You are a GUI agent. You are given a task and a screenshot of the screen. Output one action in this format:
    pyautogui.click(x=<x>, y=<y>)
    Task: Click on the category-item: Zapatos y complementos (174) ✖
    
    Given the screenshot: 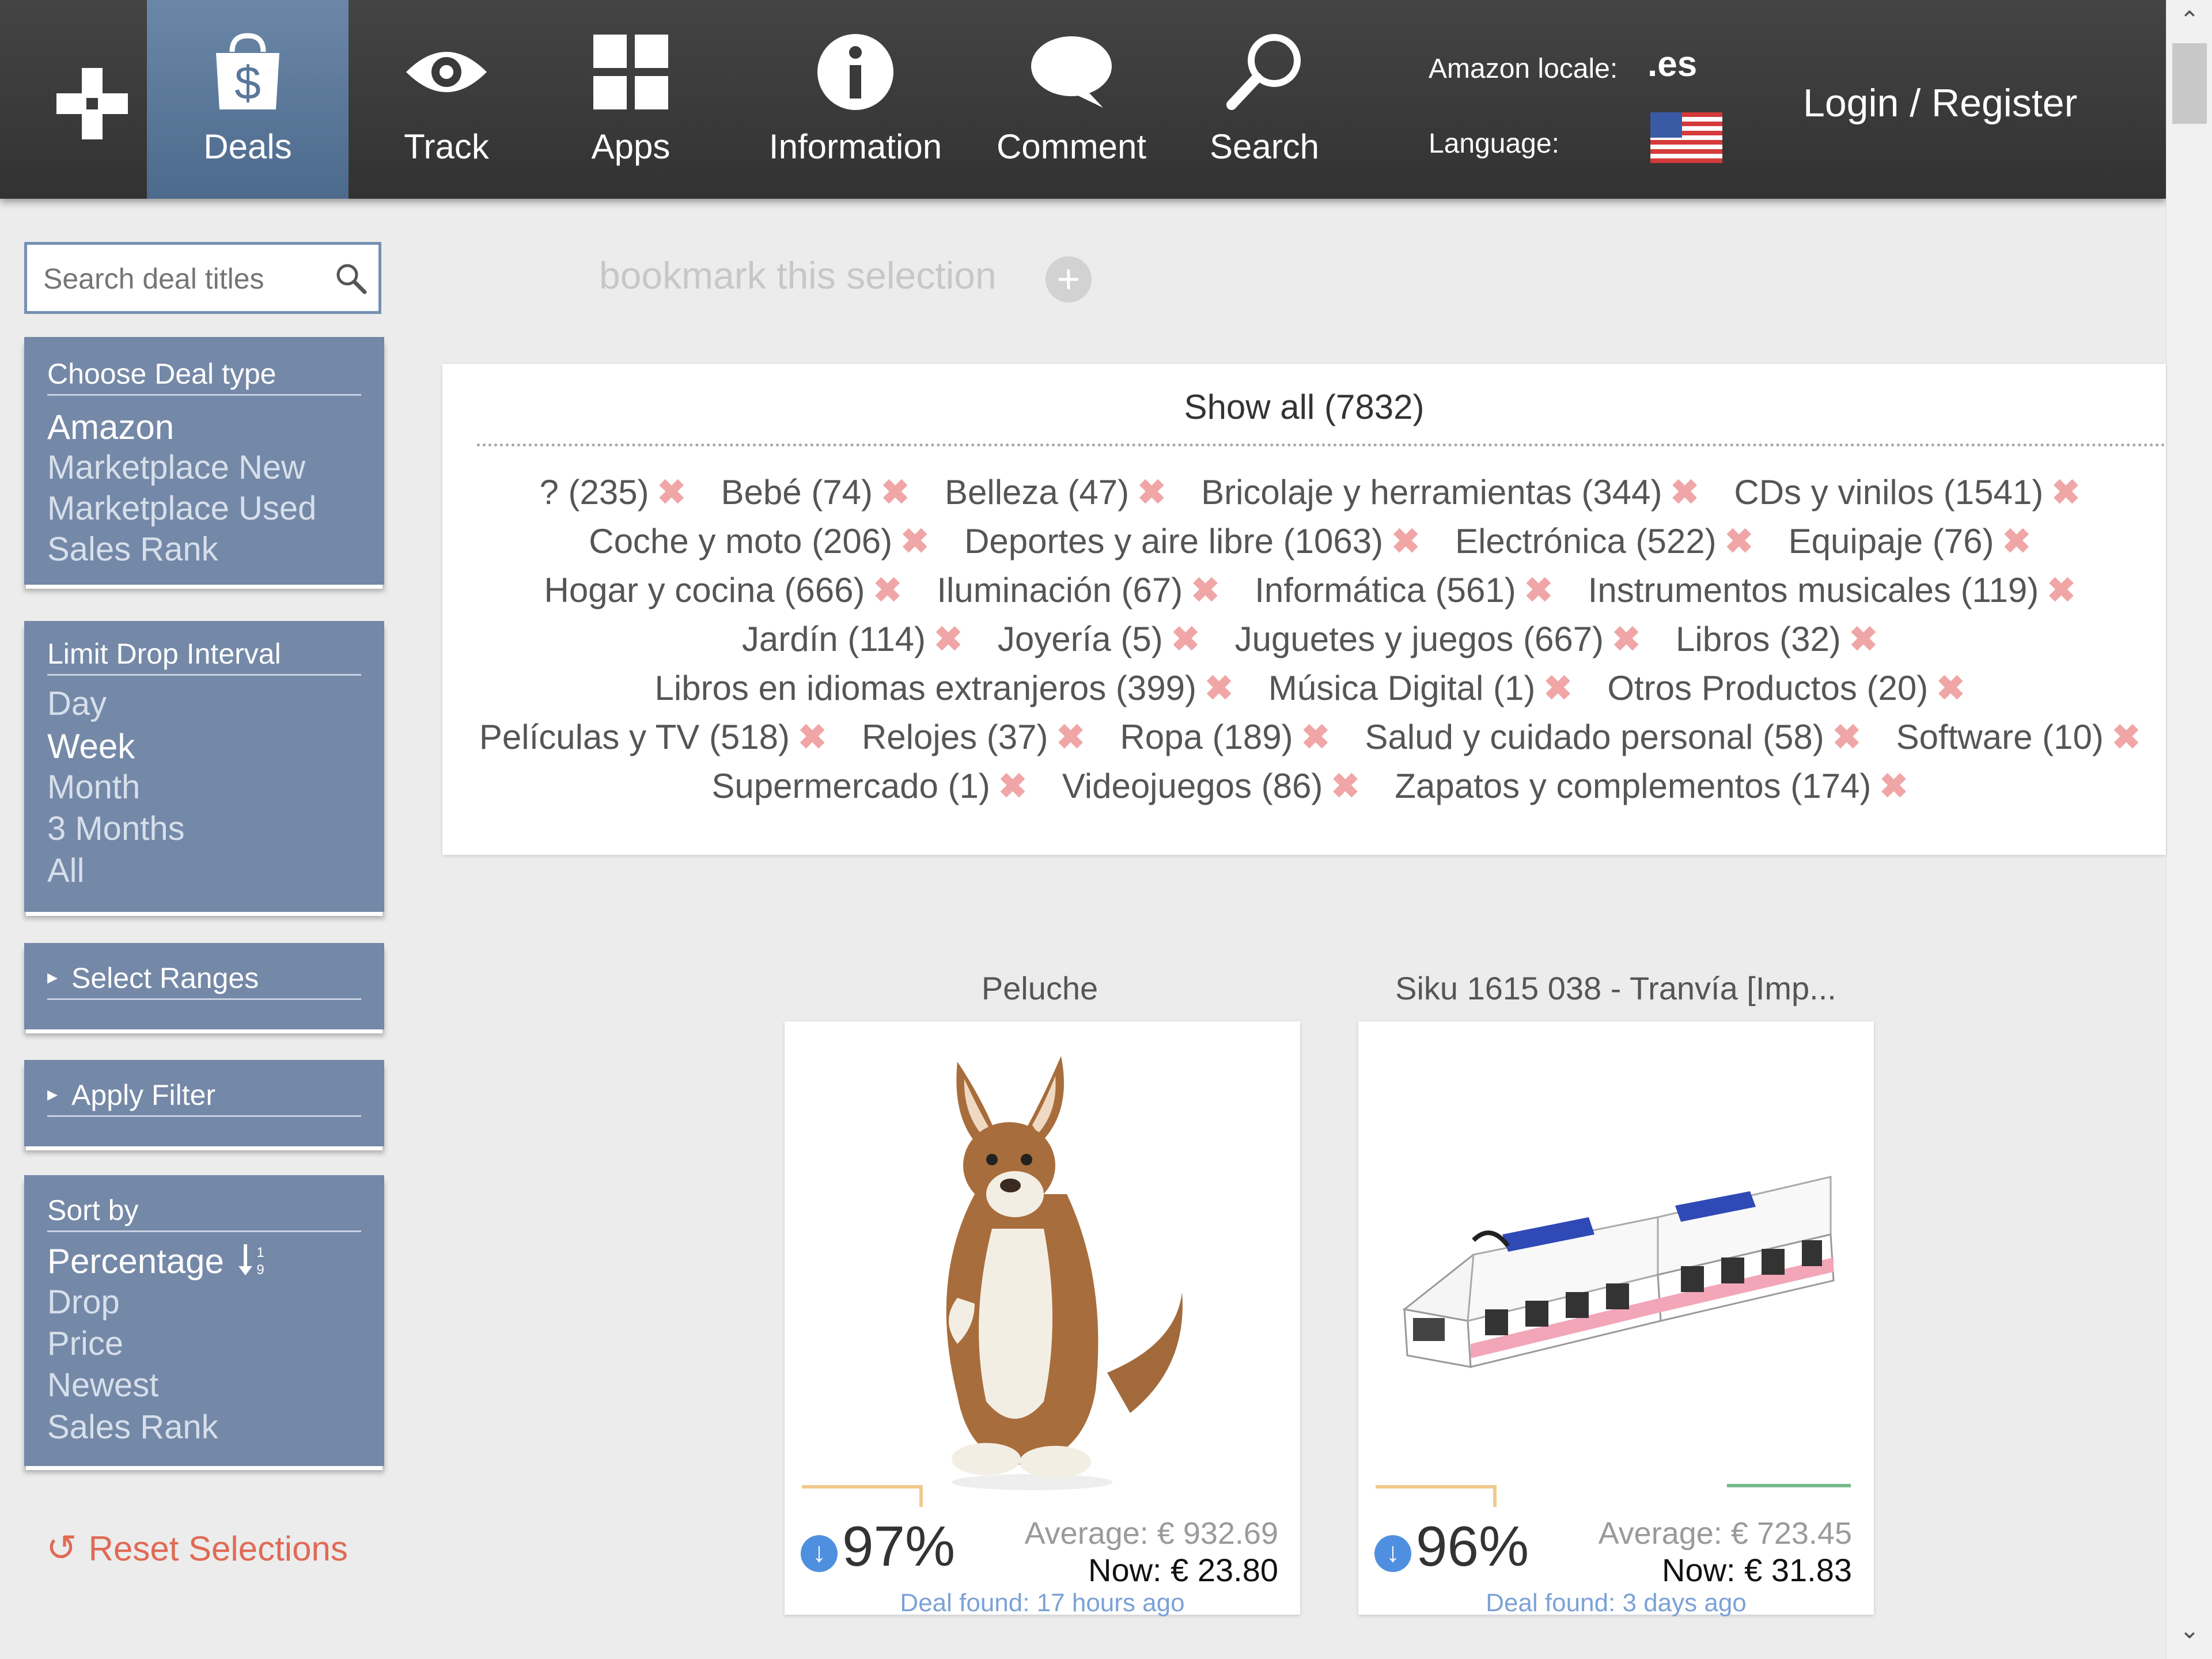 What is the action you would take?
    pyautogui.click(x=1651, y=786)
    